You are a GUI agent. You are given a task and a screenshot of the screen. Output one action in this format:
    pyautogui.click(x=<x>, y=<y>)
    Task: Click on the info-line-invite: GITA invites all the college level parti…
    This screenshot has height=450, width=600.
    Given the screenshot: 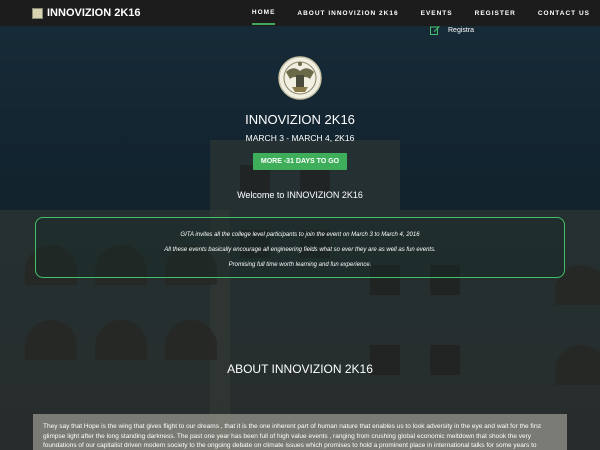 What is the action you would take?
    pyautogui.click(x=300, y=235)
    